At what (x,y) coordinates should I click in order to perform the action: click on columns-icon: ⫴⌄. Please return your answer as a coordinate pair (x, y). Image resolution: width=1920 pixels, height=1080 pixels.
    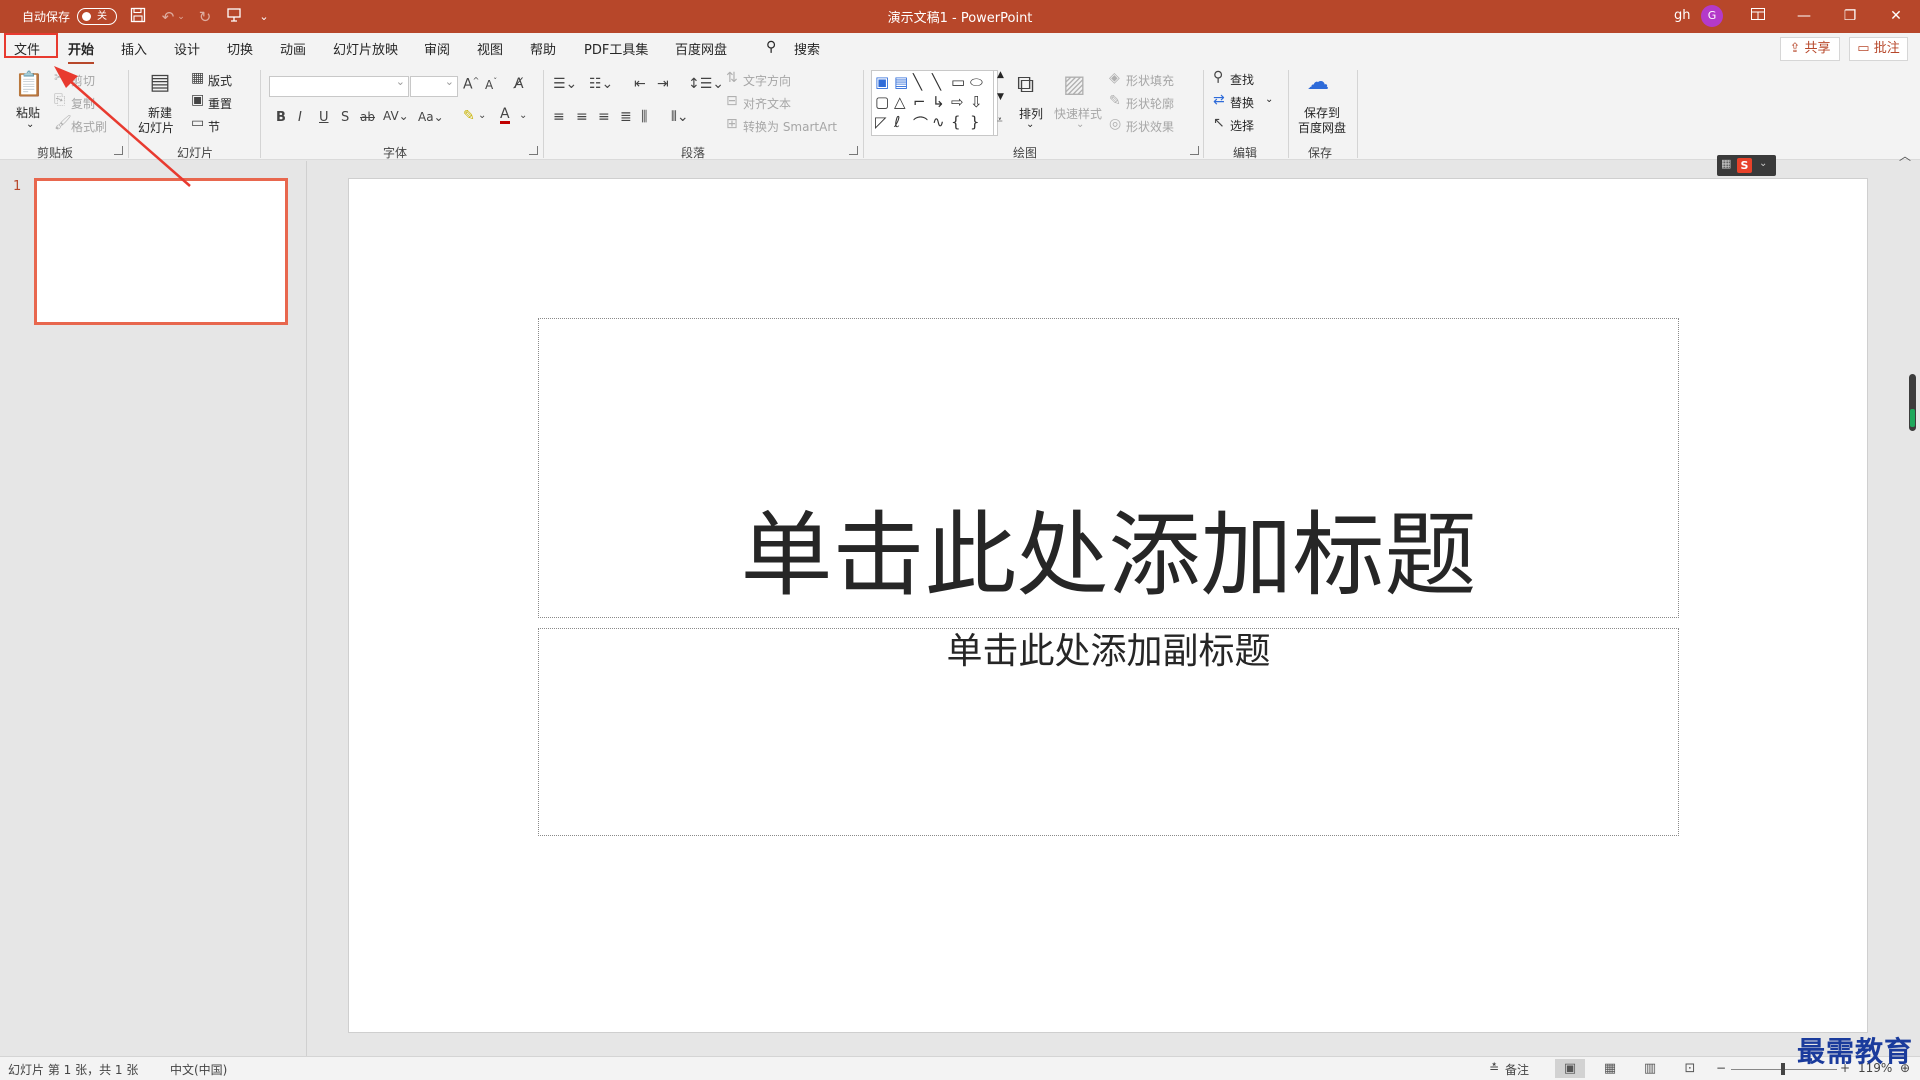
    Looking at the image, I should click on (680, 117).